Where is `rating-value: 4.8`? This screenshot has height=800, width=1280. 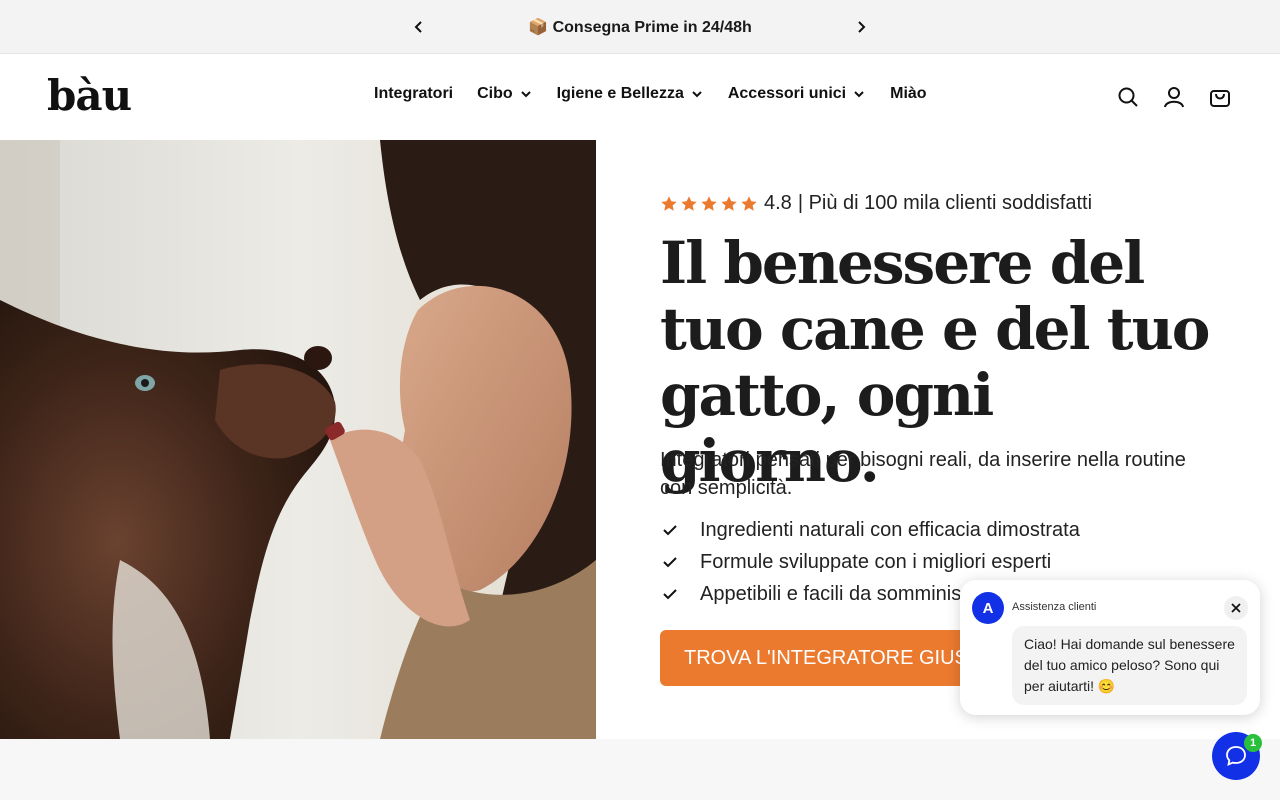
rating-value: 4.8 is located at coordinates (778, 203).